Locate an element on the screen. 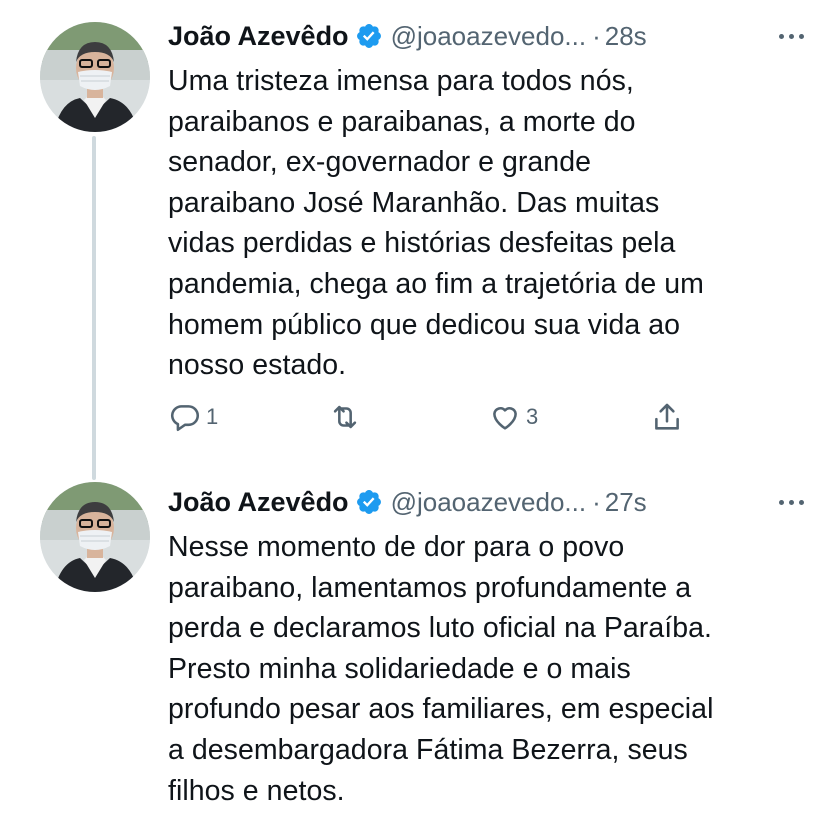  like-count: 3 is located at coordinates (532, 416).